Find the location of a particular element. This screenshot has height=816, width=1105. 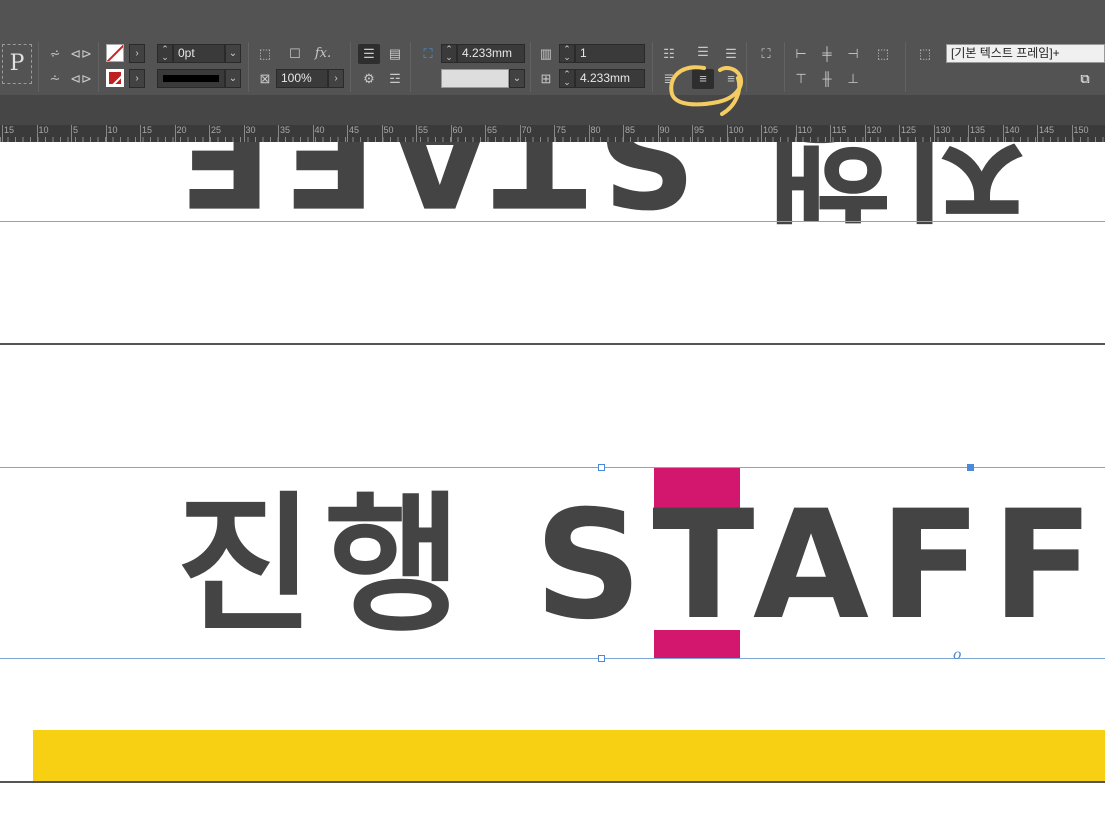

gutter-stepper: ⌃ ⌄ is located at coordinates (567, 78).